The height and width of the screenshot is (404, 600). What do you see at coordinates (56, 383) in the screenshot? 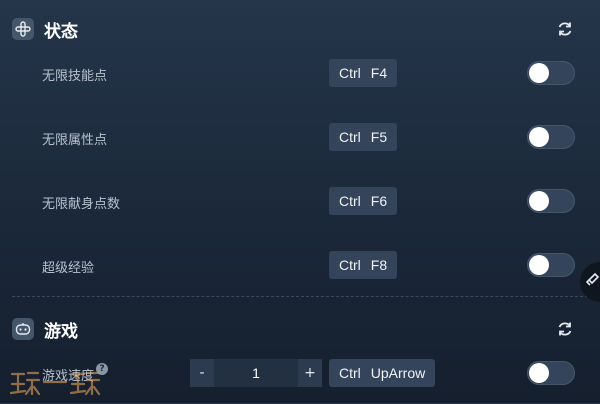
I see `watermark-logo` at bounding box center [56, 383].